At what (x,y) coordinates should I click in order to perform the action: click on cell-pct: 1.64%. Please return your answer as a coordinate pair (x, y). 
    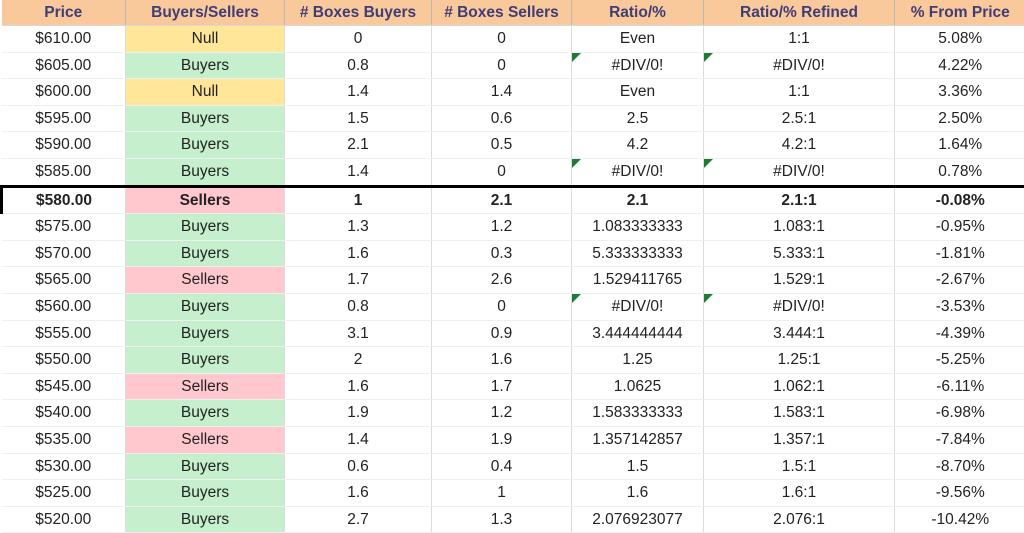
    Looking at the image, I should click on (959, 145).